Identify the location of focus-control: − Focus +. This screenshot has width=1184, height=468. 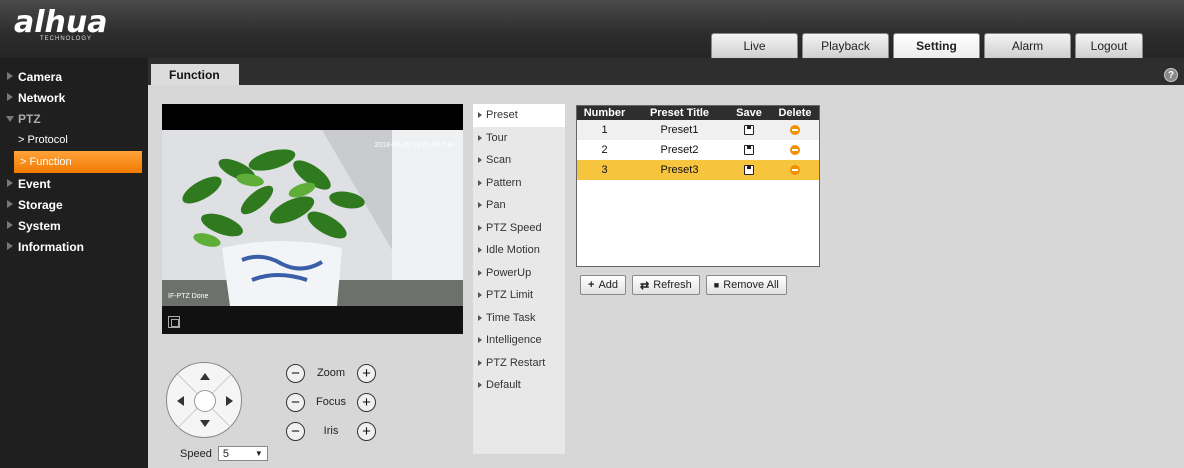
(331, 402).